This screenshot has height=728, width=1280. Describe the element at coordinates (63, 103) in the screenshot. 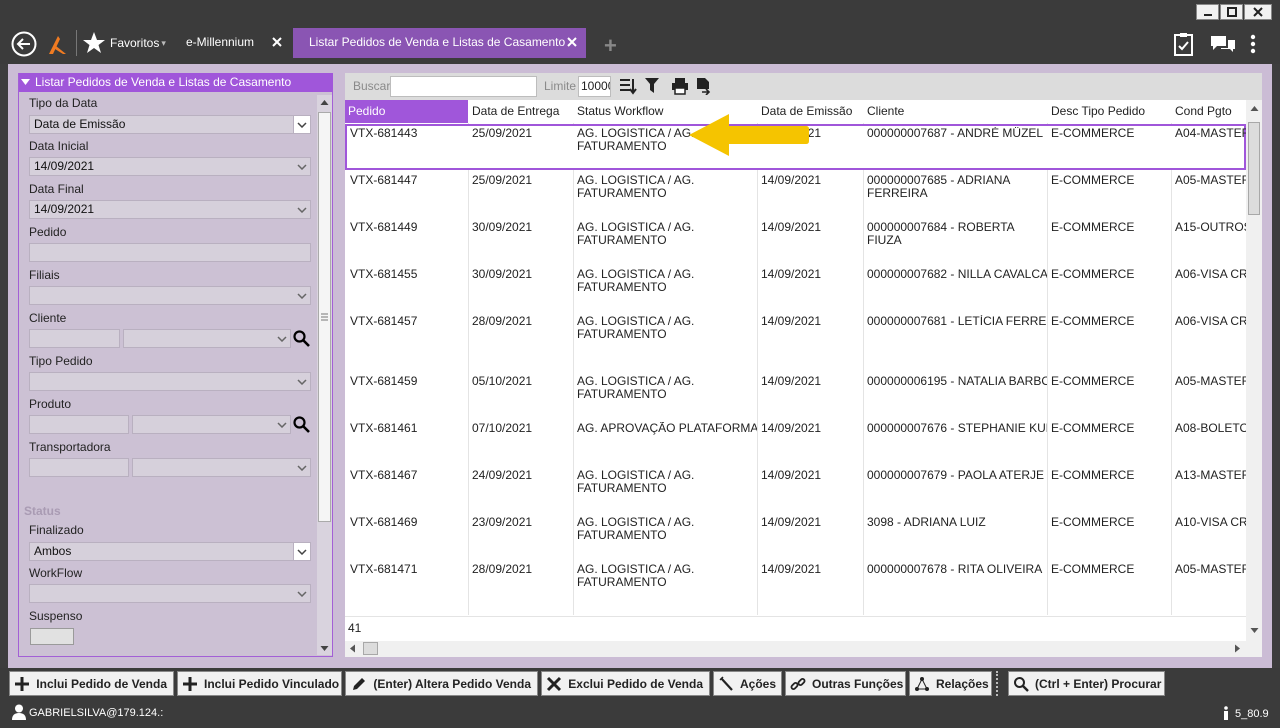

I see `tipo-data-label: Tipo da Data` at that location.